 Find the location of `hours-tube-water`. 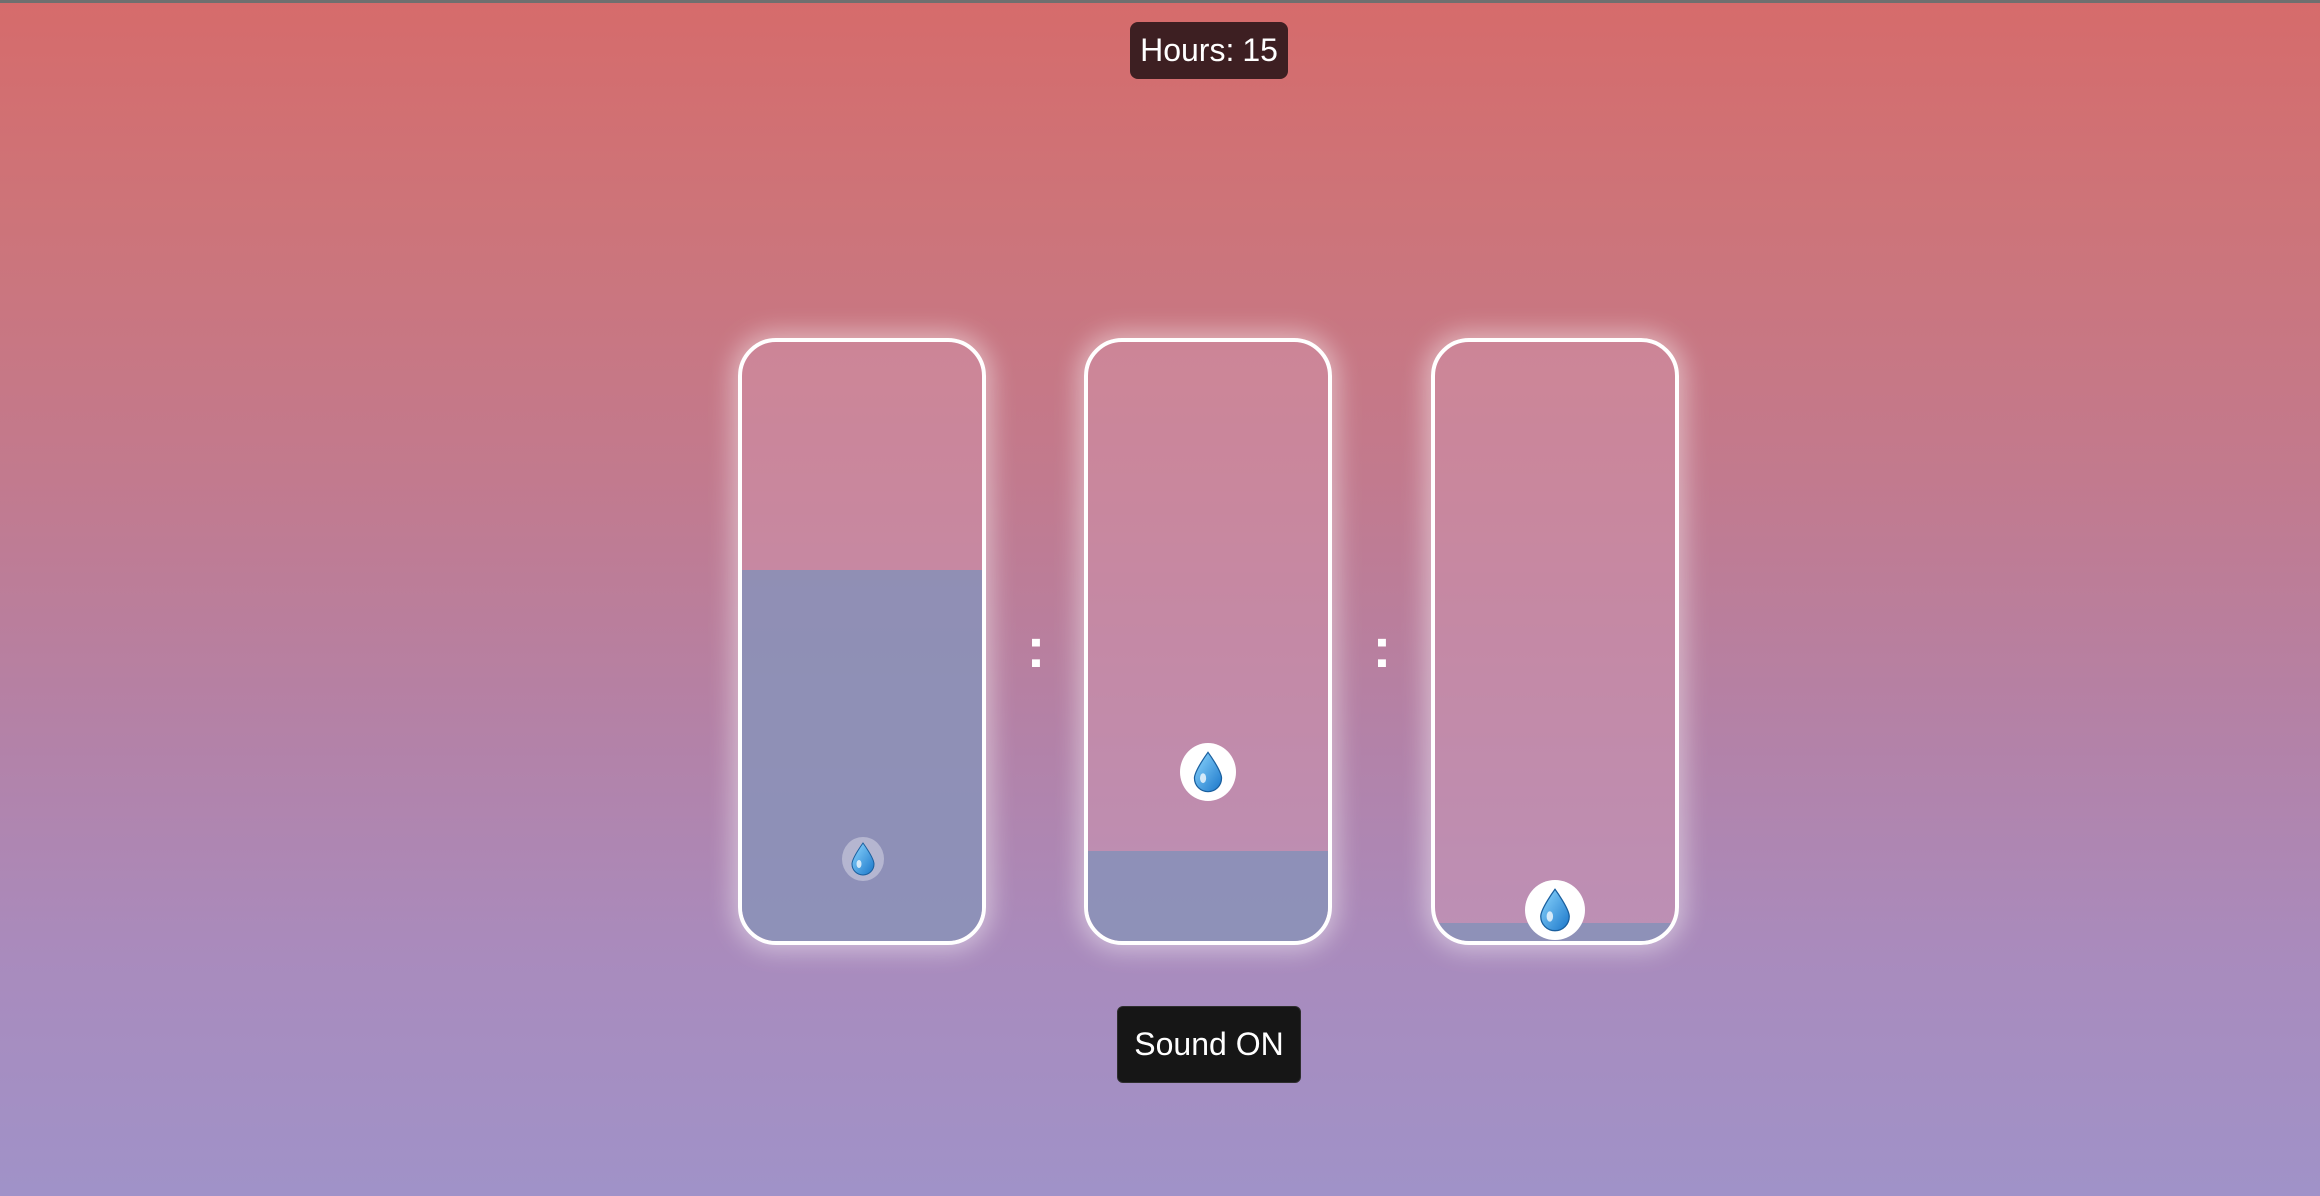

hours-tube-water is located at coordinates (862, 755).